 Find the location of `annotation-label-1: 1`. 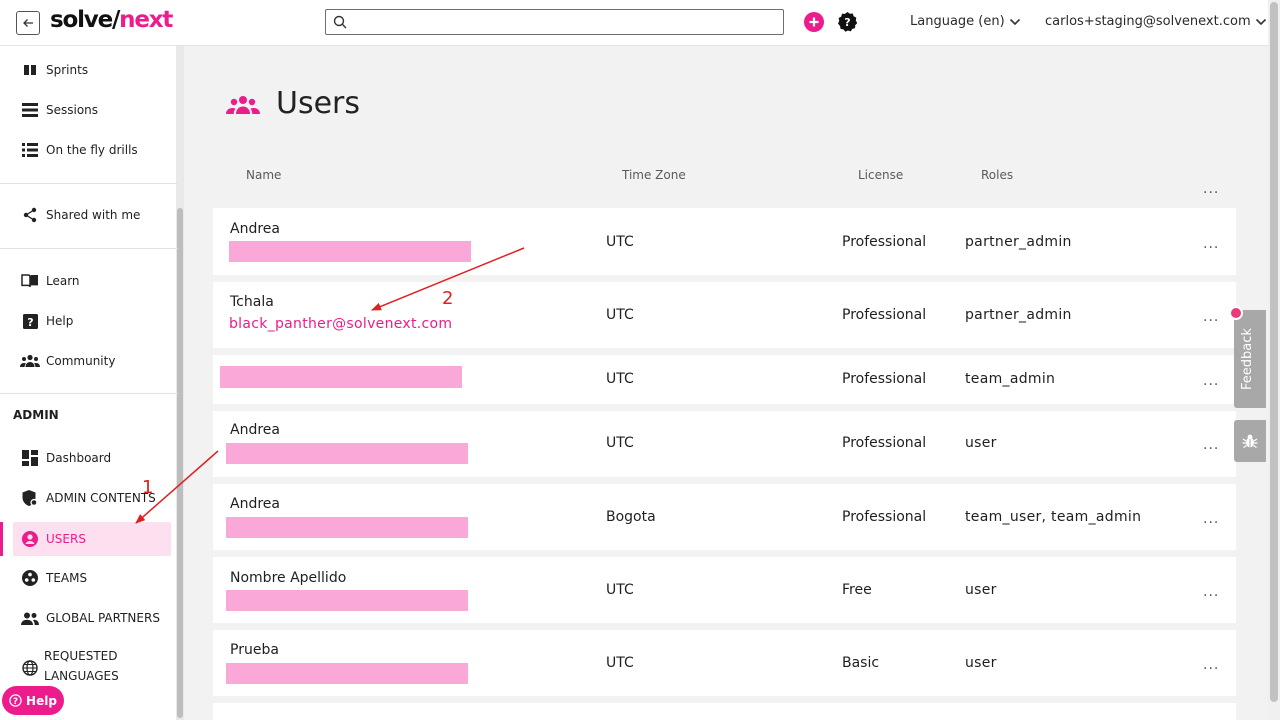

annotation-label-1: 1 is located at coordinates (148, 487).